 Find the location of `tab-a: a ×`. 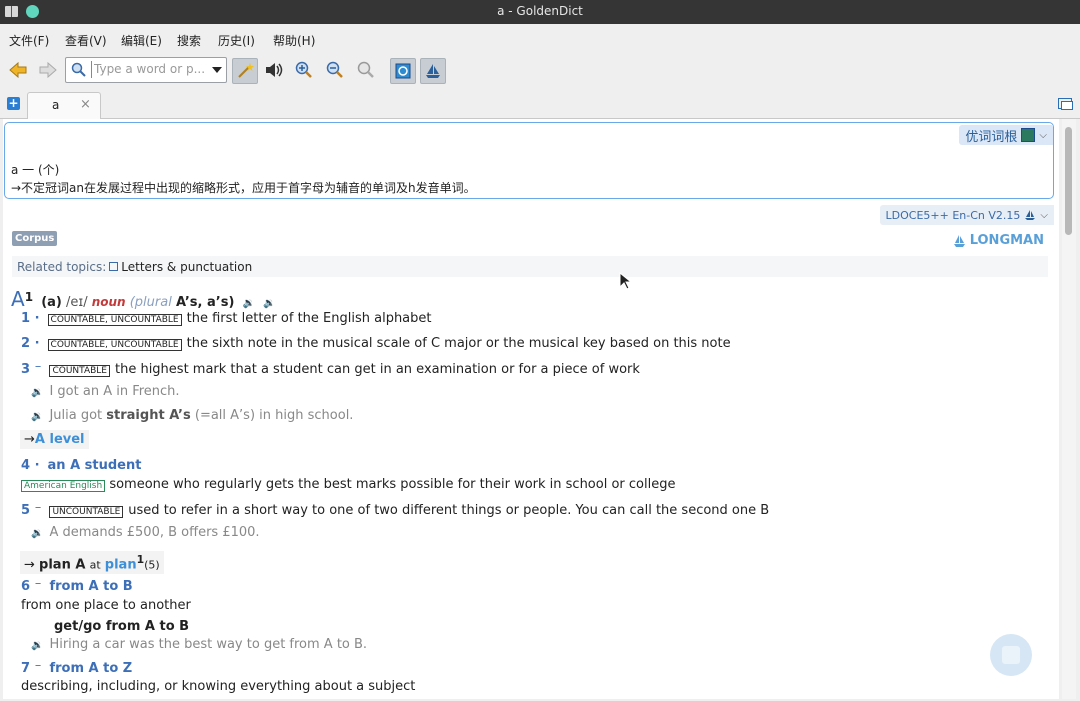

tab-a: a × is located at coordinates (64, 105).